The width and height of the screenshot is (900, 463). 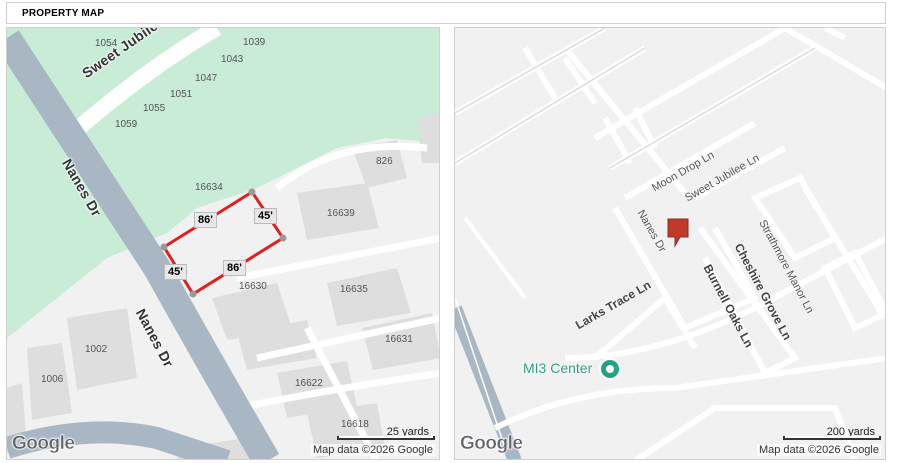 I want to click on parcel-label: 826, so click(x=384, y=161).